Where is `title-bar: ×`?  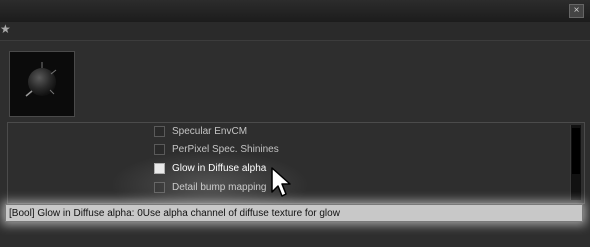
title-bar: × is located at coordinates (295, 11).